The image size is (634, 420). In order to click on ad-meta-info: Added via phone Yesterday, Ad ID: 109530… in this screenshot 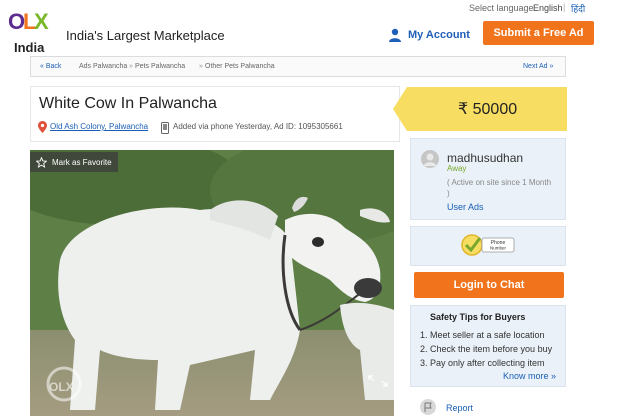, I will do `click(258, 126)`.